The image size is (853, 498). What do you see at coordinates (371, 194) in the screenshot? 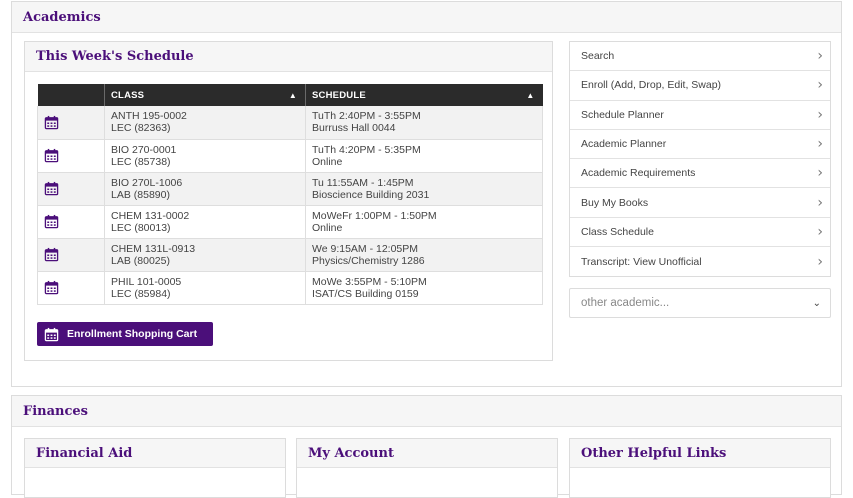
I see `class-location: Bioscience Building 2031` at bounding box center [371, 194].